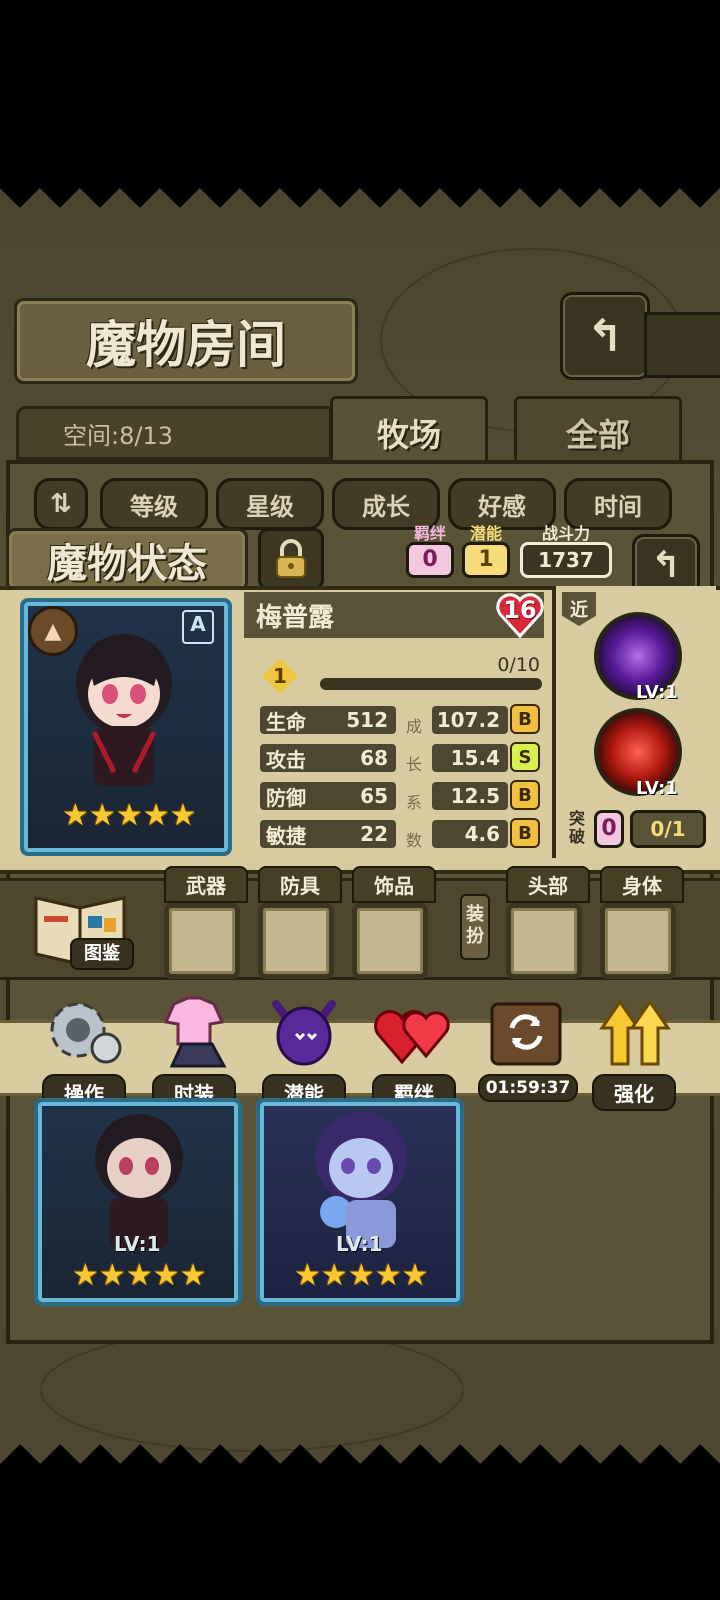 The height and width of the screenshot is (1600, 720). Describe the element at coordinates (618, 504) in the screenshot. I see `sort-time-button: 时间` at that location.